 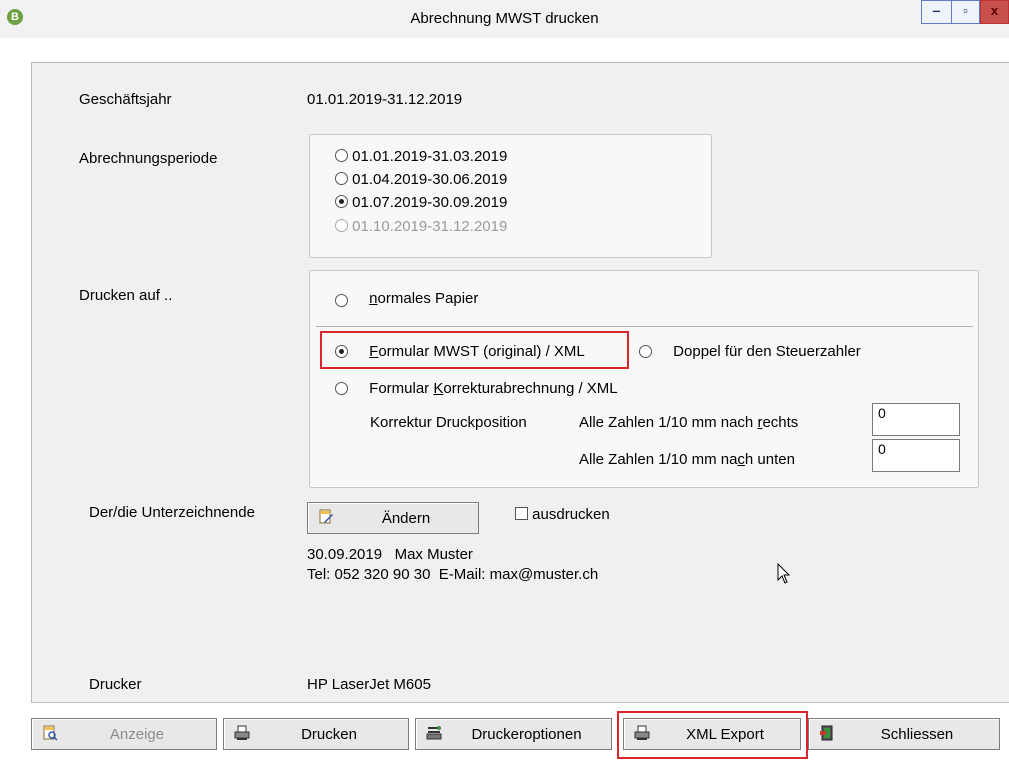 What do you see at coordinates (406, 518) in the screenshot?
I see `aendern-label: Ändern` at bounding box center [406, 518].